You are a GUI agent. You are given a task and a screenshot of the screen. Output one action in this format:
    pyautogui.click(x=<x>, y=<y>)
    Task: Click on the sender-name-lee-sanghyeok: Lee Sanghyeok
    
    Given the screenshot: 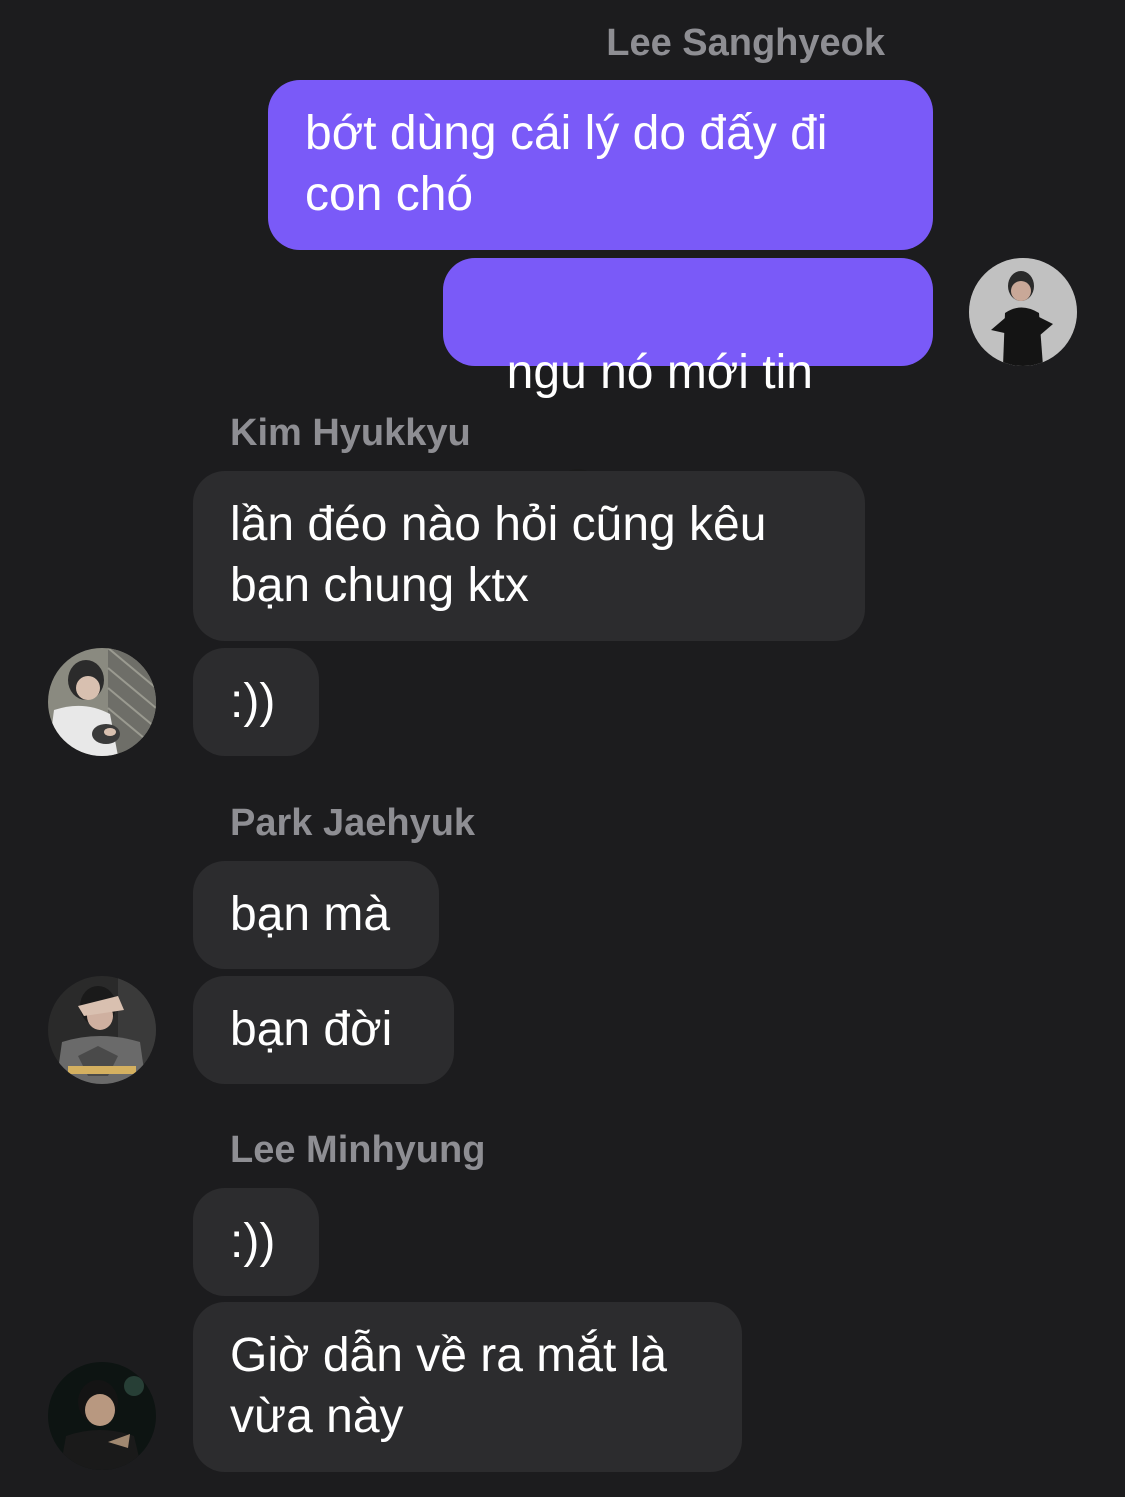 What is the action you would take?
    pyautogui.click(x=745, y=43)
    